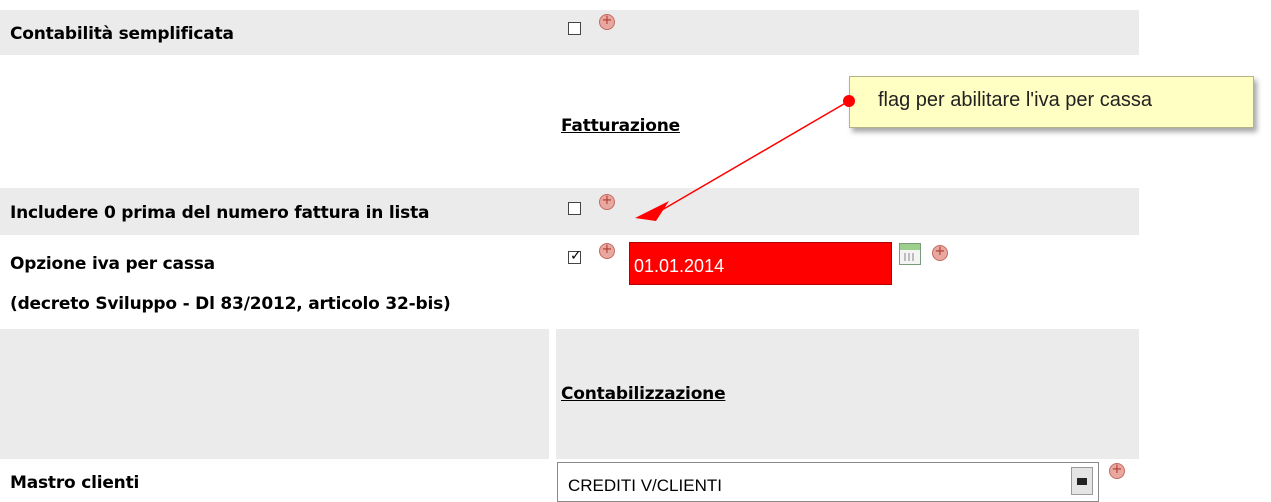 The image size is (1271, 502). Describe the element at coordinates (75, 483) in the screenshot. I see `mastro-clienti-label: Mastro clienti` at that location.